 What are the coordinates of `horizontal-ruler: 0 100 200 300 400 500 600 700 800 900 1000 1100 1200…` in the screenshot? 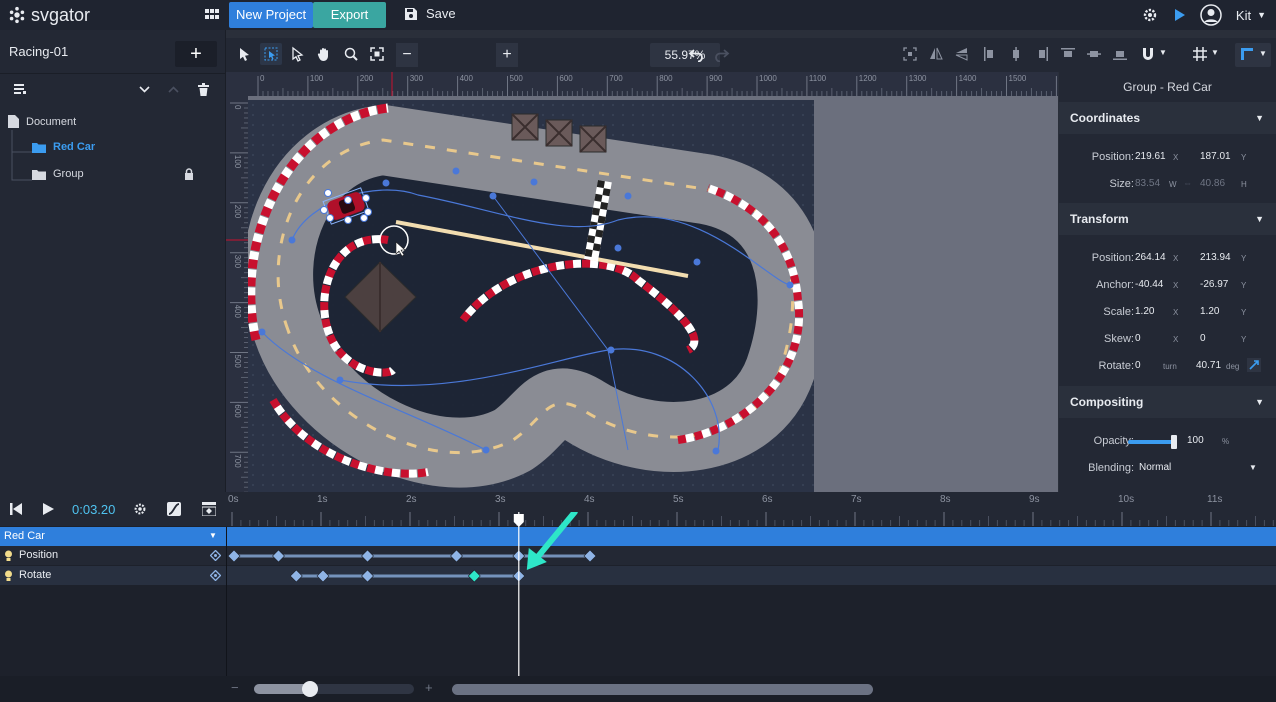 It's located at (653, 84).